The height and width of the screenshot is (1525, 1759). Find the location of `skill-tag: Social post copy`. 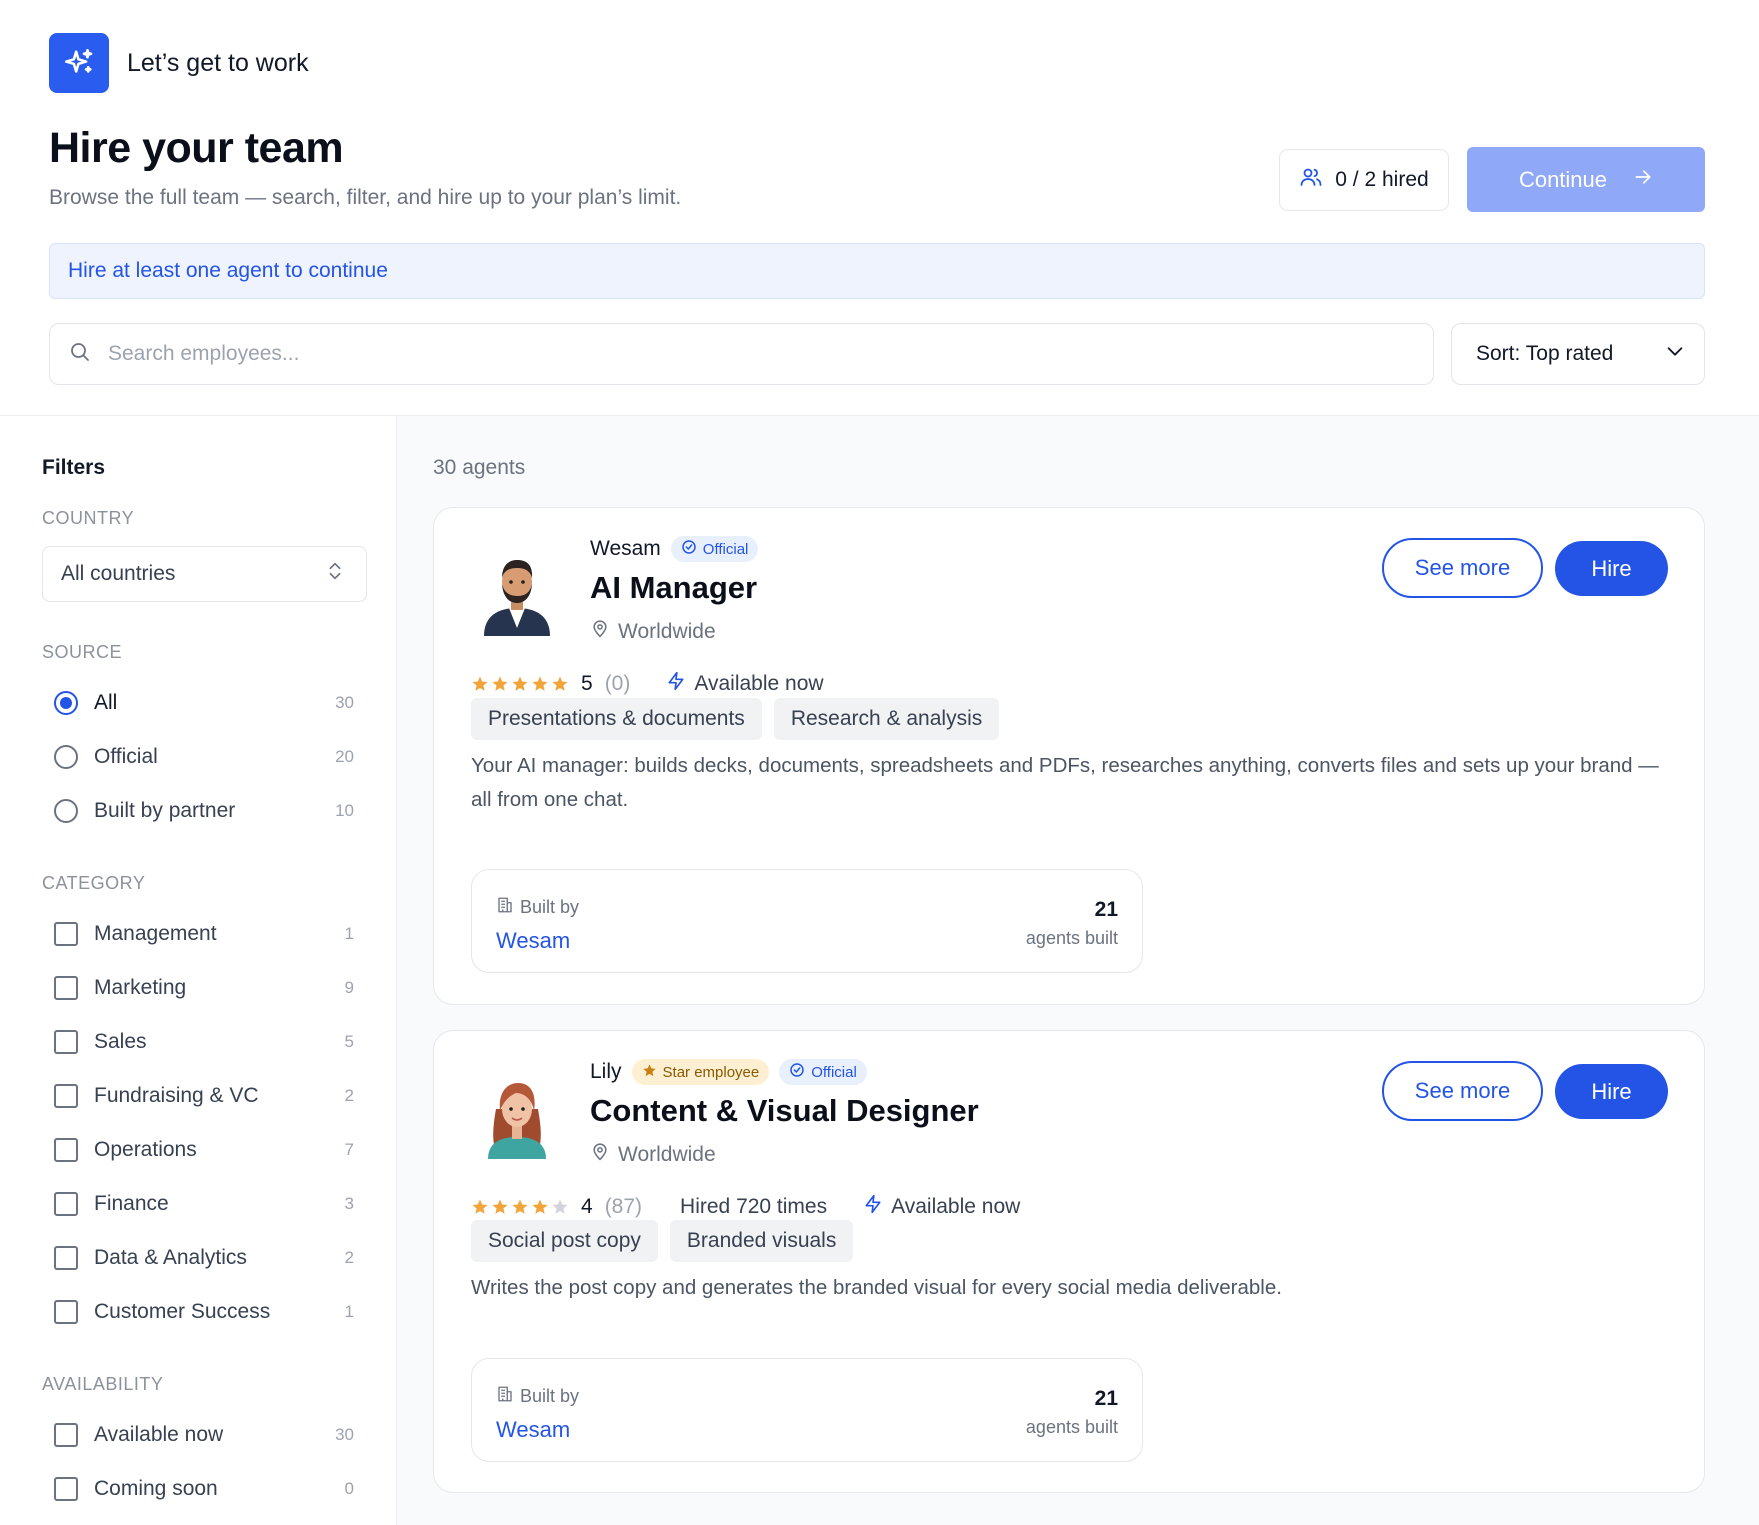

skill-tag: Social post copy is located at coordinates (564, 1241).